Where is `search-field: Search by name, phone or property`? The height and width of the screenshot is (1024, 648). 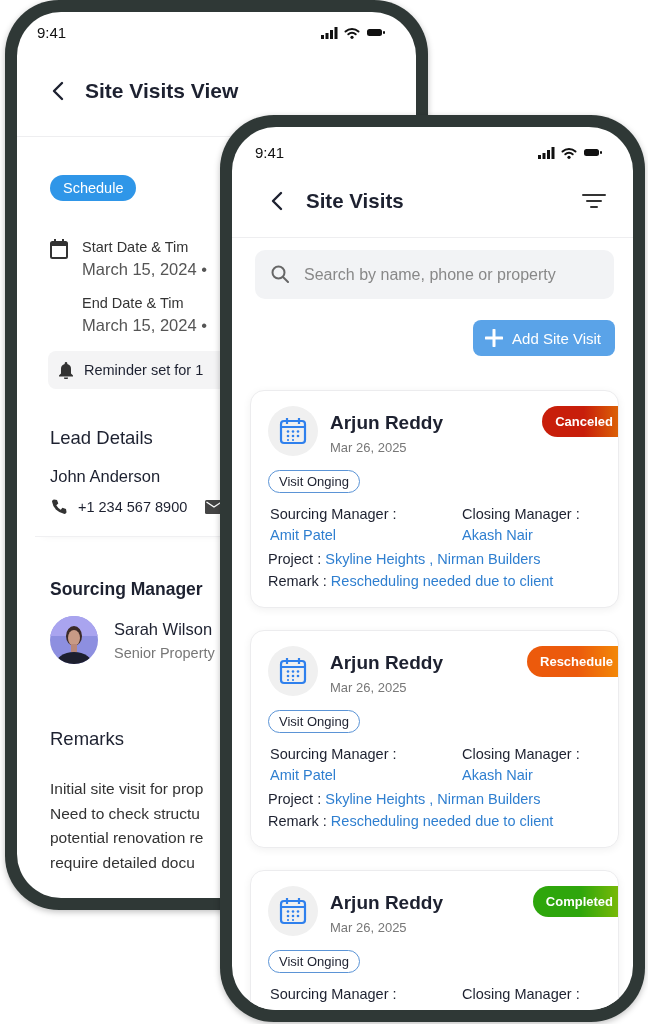
search-field: Search by name, phone or property is located at coordinates (434, 274).